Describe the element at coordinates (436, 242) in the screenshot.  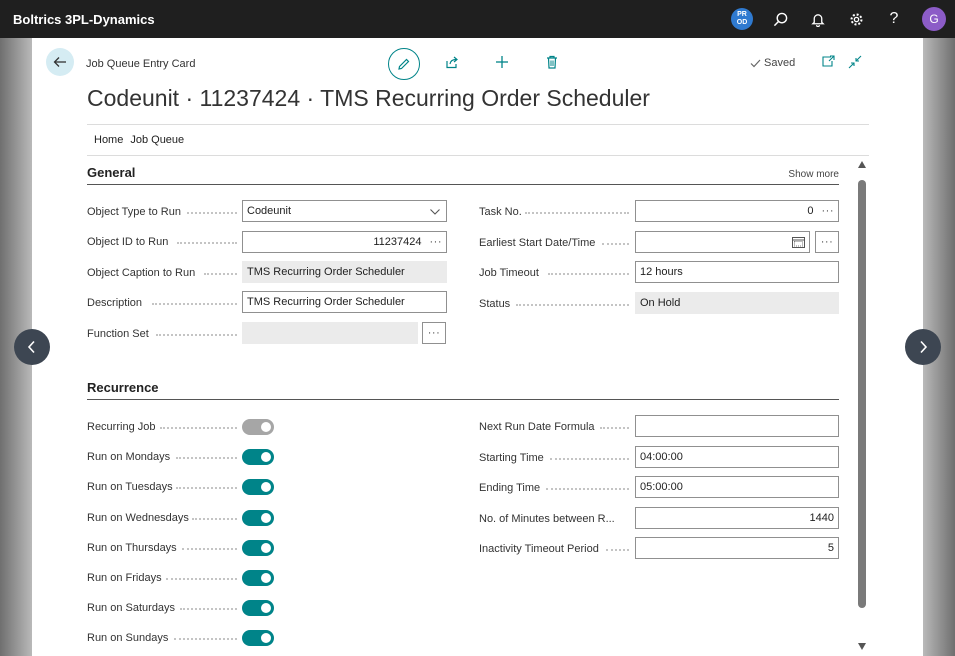
I see `object-id-lookup-icon: ···` at that location.